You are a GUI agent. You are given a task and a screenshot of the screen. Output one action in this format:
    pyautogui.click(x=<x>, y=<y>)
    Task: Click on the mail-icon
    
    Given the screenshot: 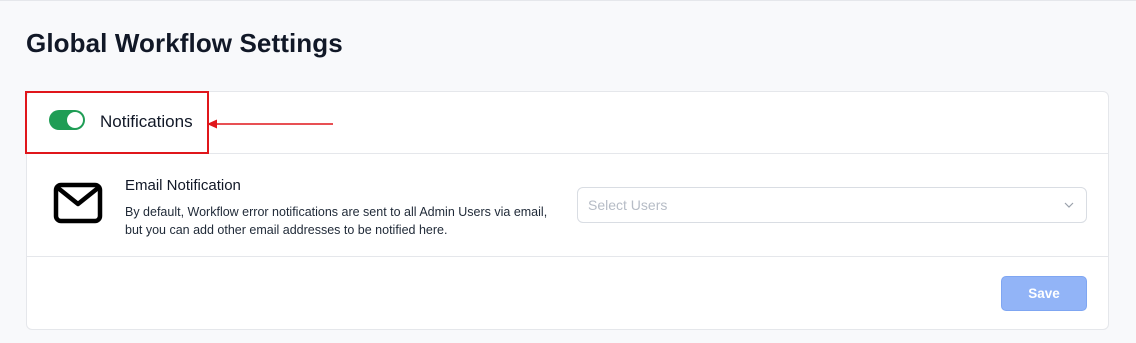 What is the action you would take?
    pyautogui.click(x=78, y=203)
    